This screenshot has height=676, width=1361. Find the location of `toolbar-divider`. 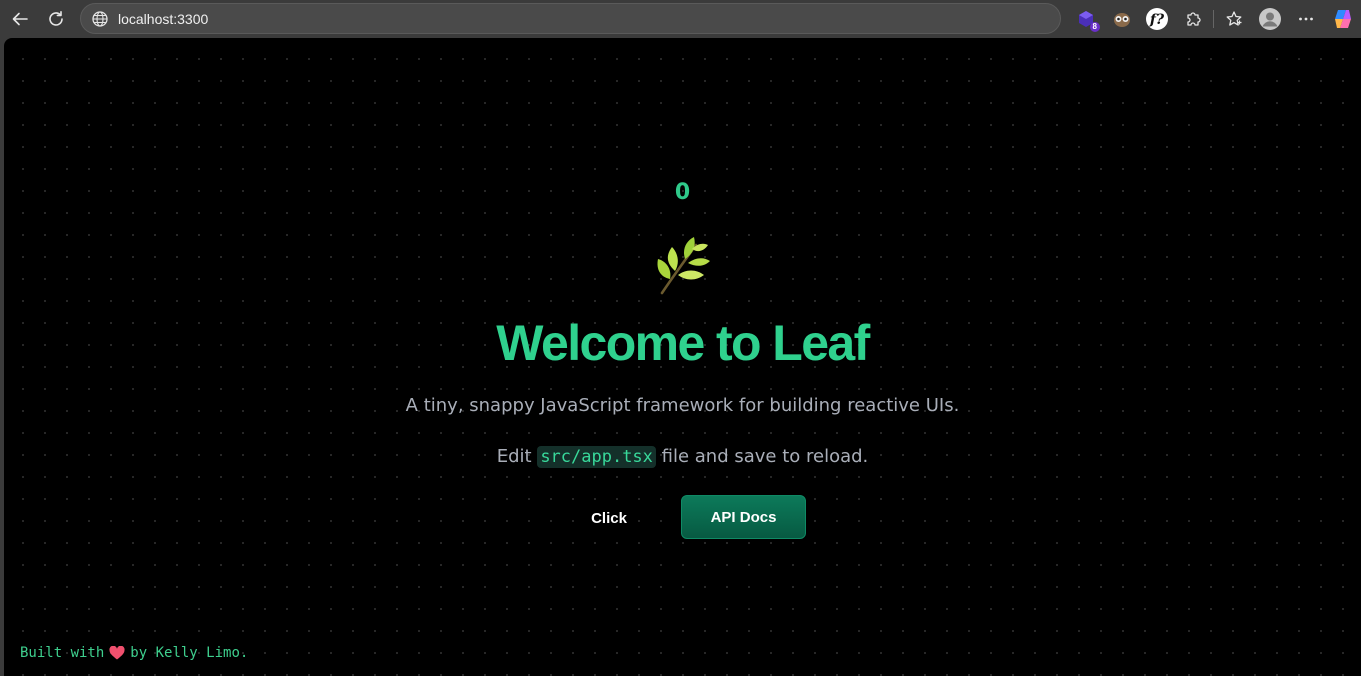

toolbar-divider is located at coordinates (1213, 19).